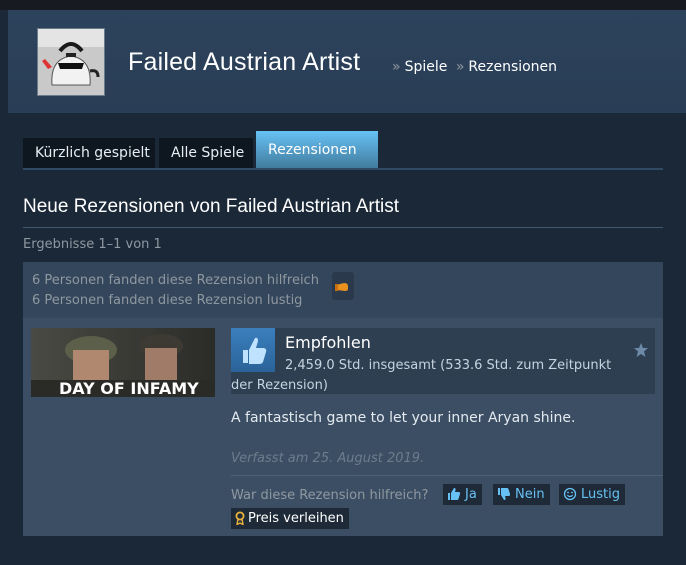 Image resolution: width=686 pixels, height=565 pixels. Describe the element at coordinates (244, 62) in the screenshot. I see `profile-name: Failed Austrian Artist` at that location.